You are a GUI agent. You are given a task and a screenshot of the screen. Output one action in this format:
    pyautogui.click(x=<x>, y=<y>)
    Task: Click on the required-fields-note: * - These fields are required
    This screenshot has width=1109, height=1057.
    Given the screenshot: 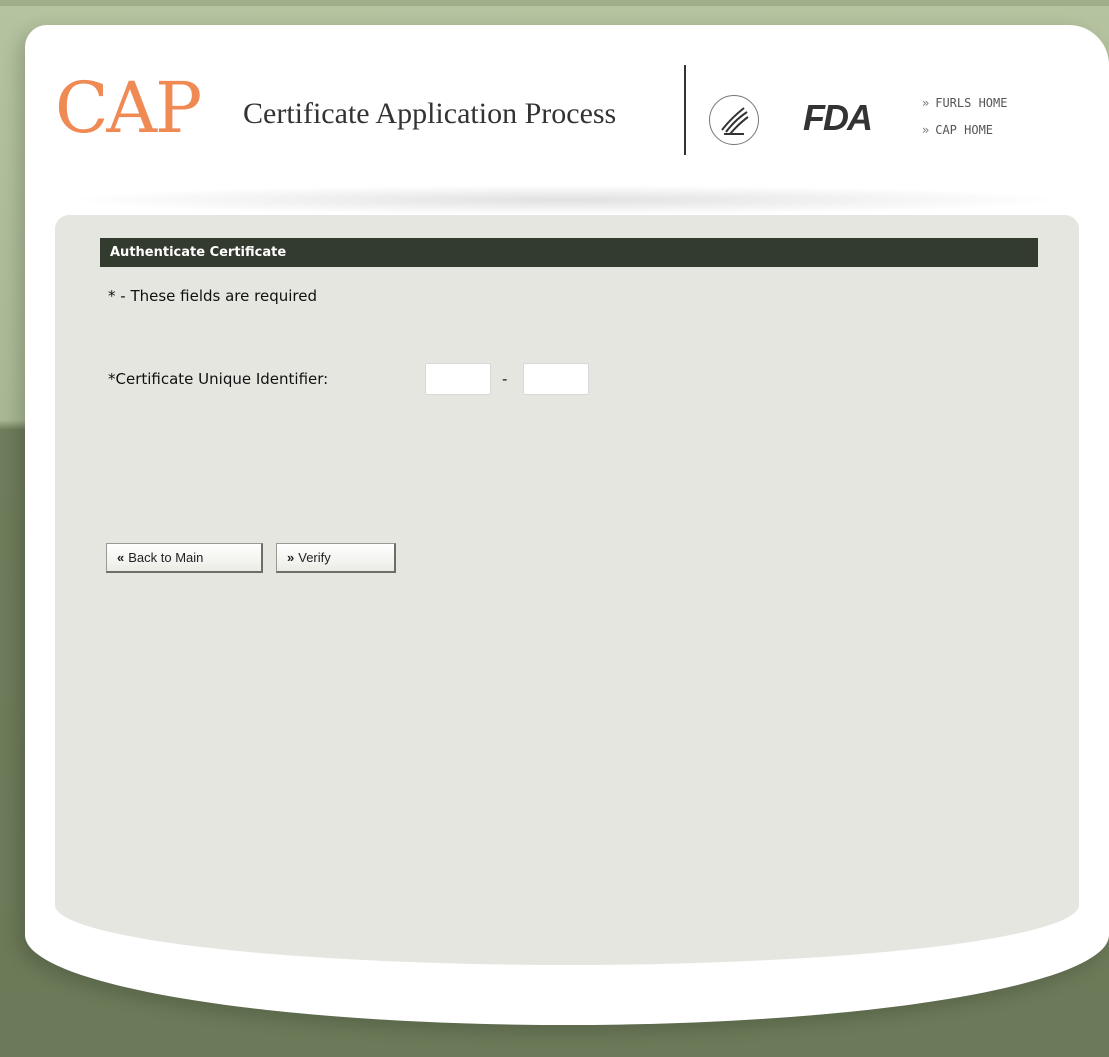 What is the action you would take?
    pyautogui.click(x=212, y=296)
    